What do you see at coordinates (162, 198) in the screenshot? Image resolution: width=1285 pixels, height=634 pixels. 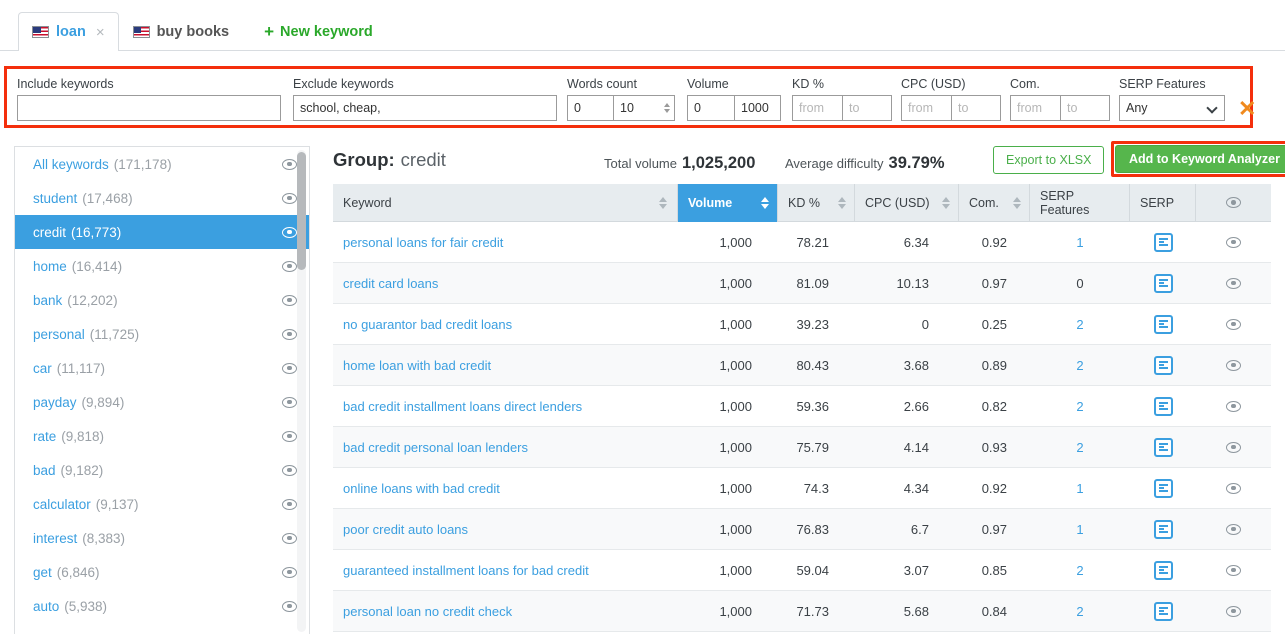 I see `sidebar-item-student: student (17,468)` at bounding box center [162, 198].